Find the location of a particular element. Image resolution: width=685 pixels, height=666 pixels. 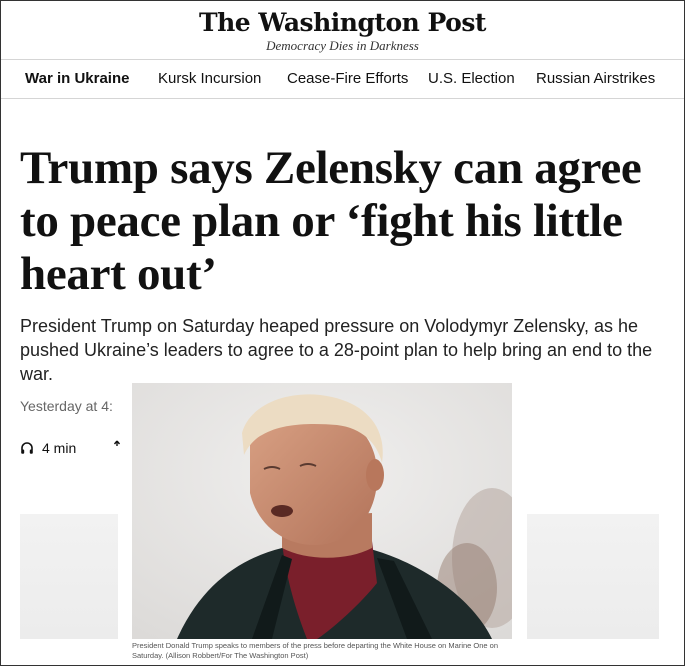

headphones-icon is located at coordinates (27, 448).